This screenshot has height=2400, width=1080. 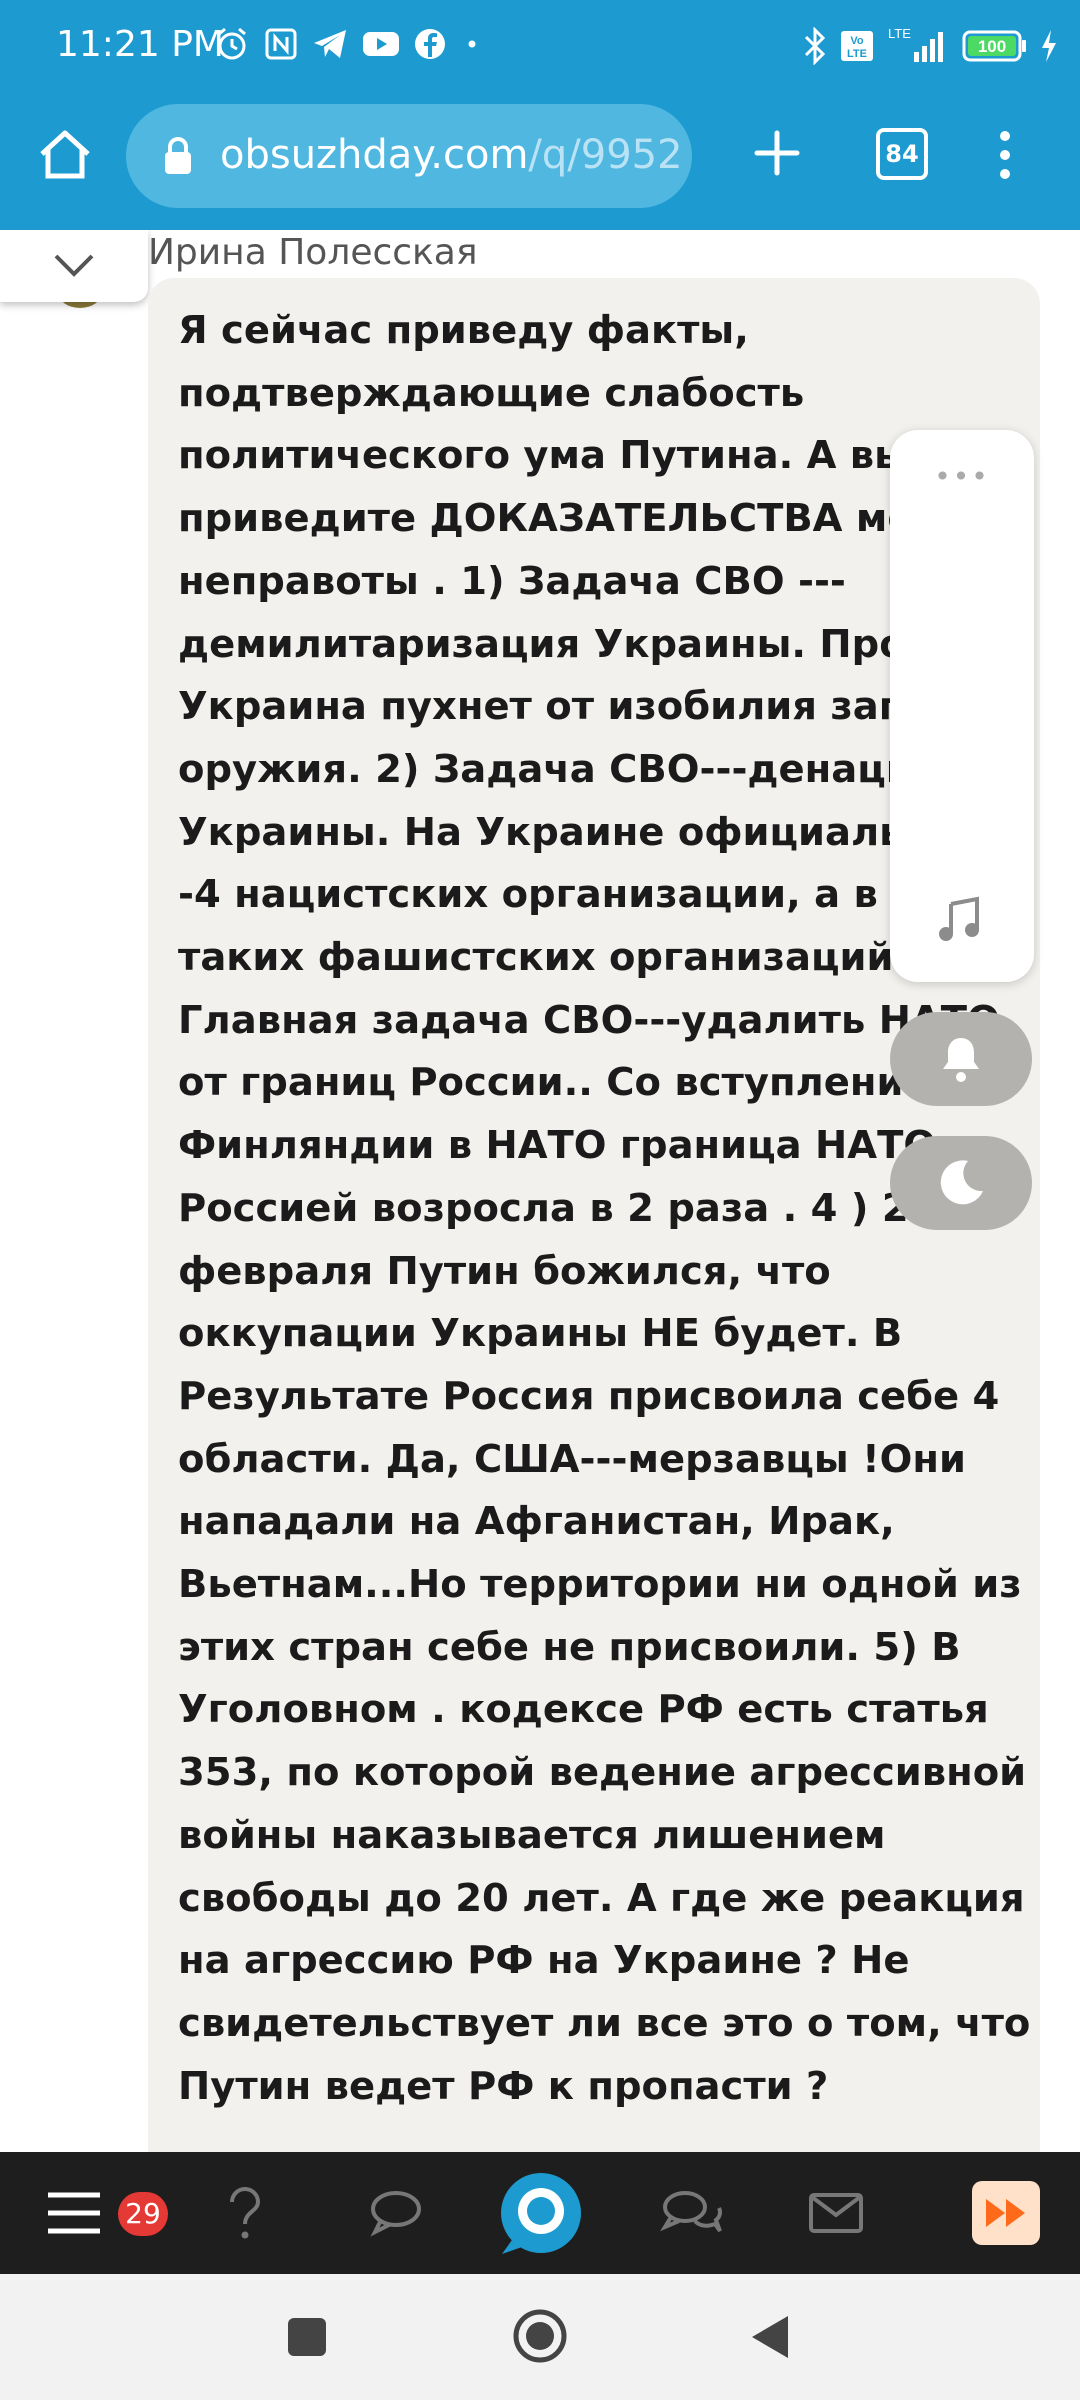 I want to click on nfc-icon, so click(x=281, y=44).